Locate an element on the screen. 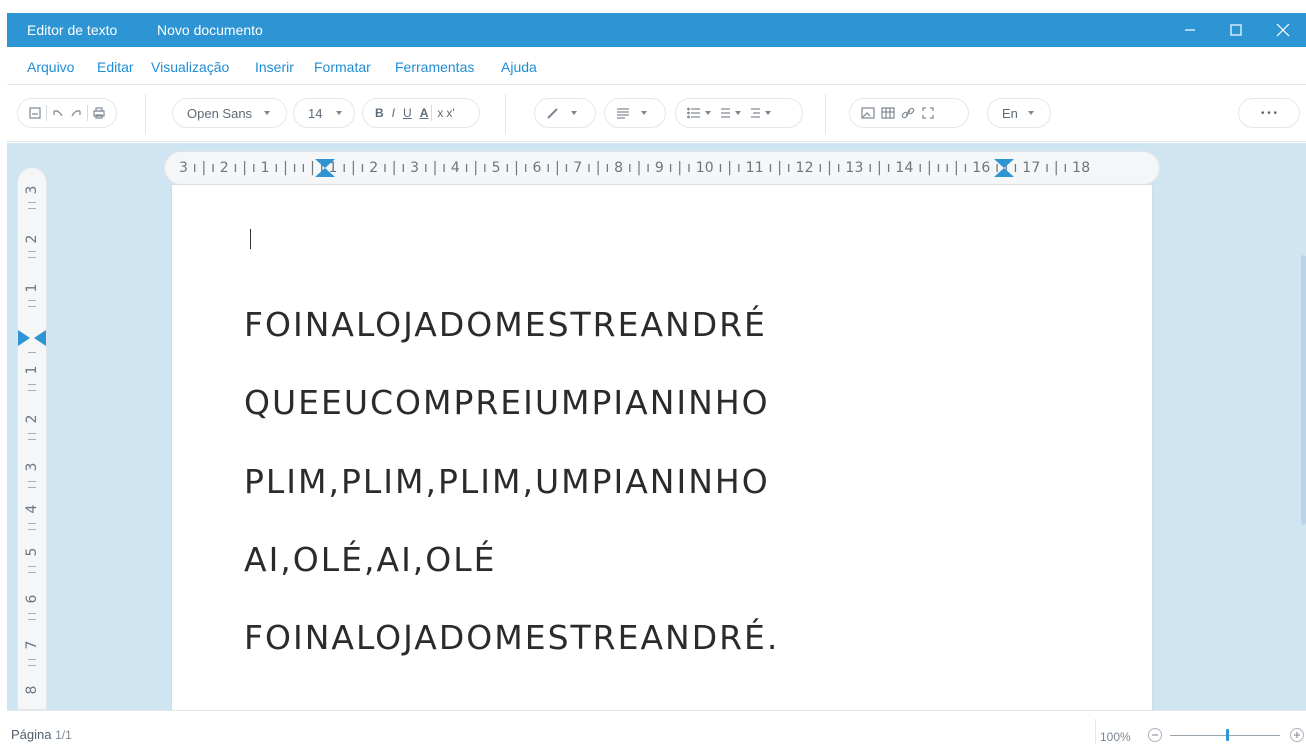  app-name: Editor de texto is located at coordinates (72, 30).